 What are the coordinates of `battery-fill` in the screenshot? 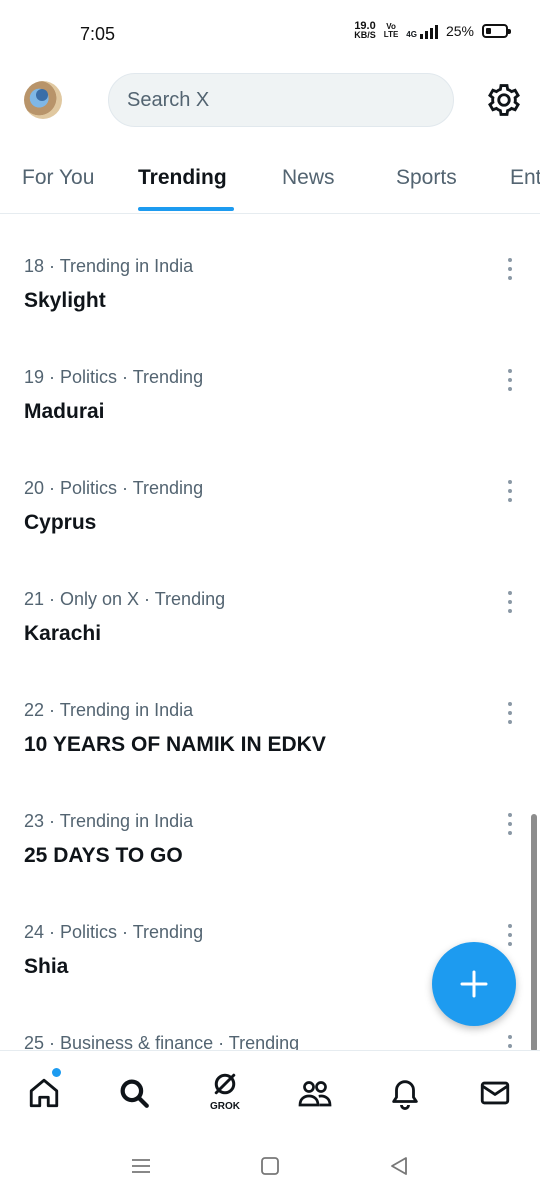 It's located at (488, 31).